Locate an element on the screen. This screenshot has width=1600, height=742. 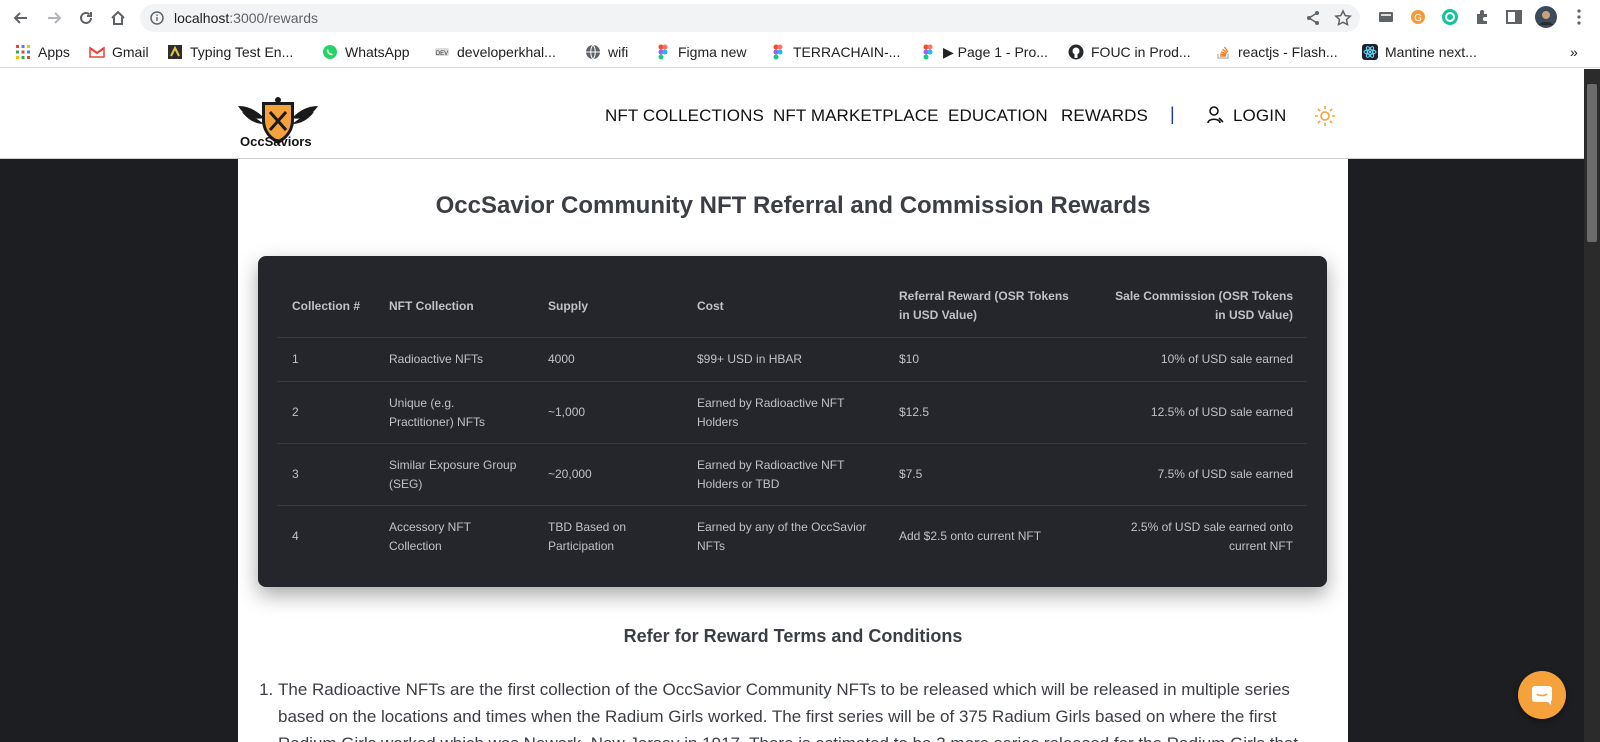
header-supply: Supply is located at coordinates (607, 308).